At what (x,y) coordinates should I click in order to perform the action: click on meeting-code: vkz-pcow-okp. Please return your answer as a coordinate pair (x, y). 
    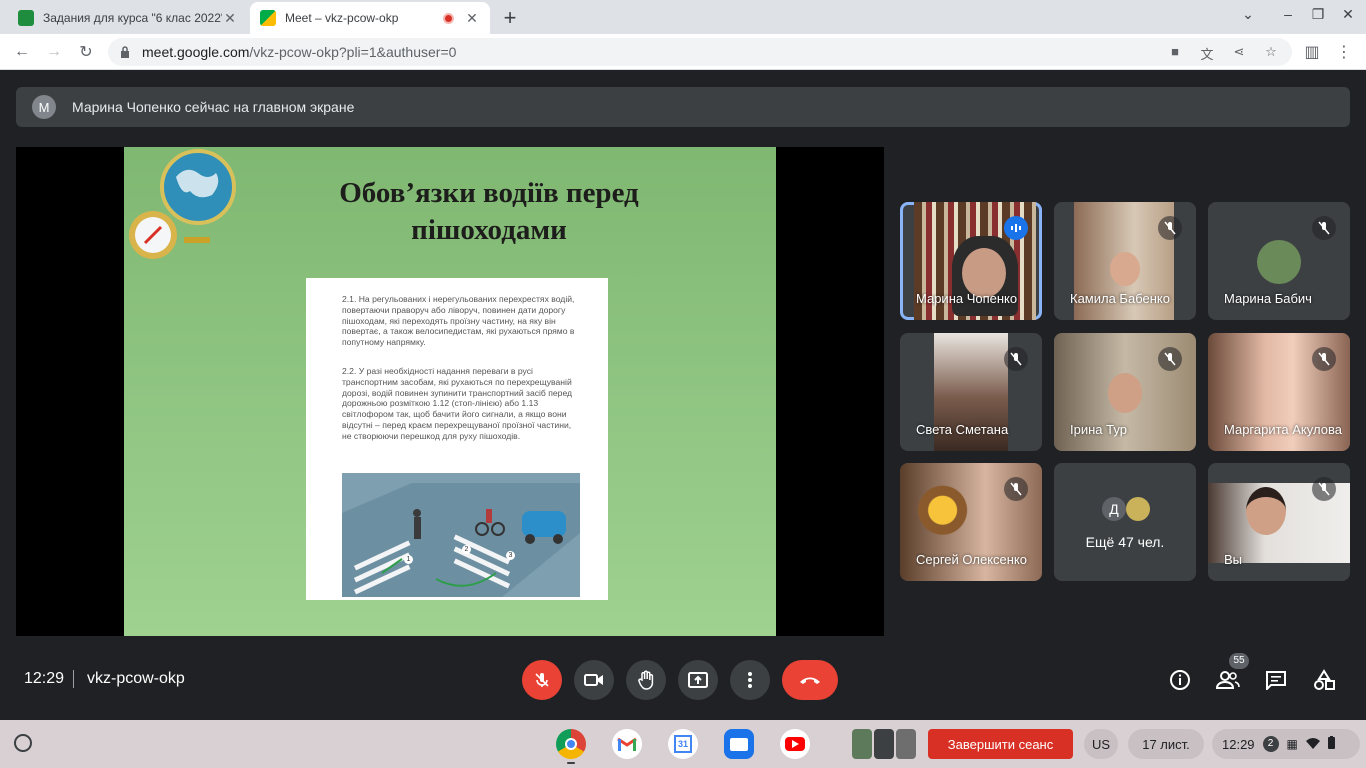
    Looking at the image, I should click on (136, 678).